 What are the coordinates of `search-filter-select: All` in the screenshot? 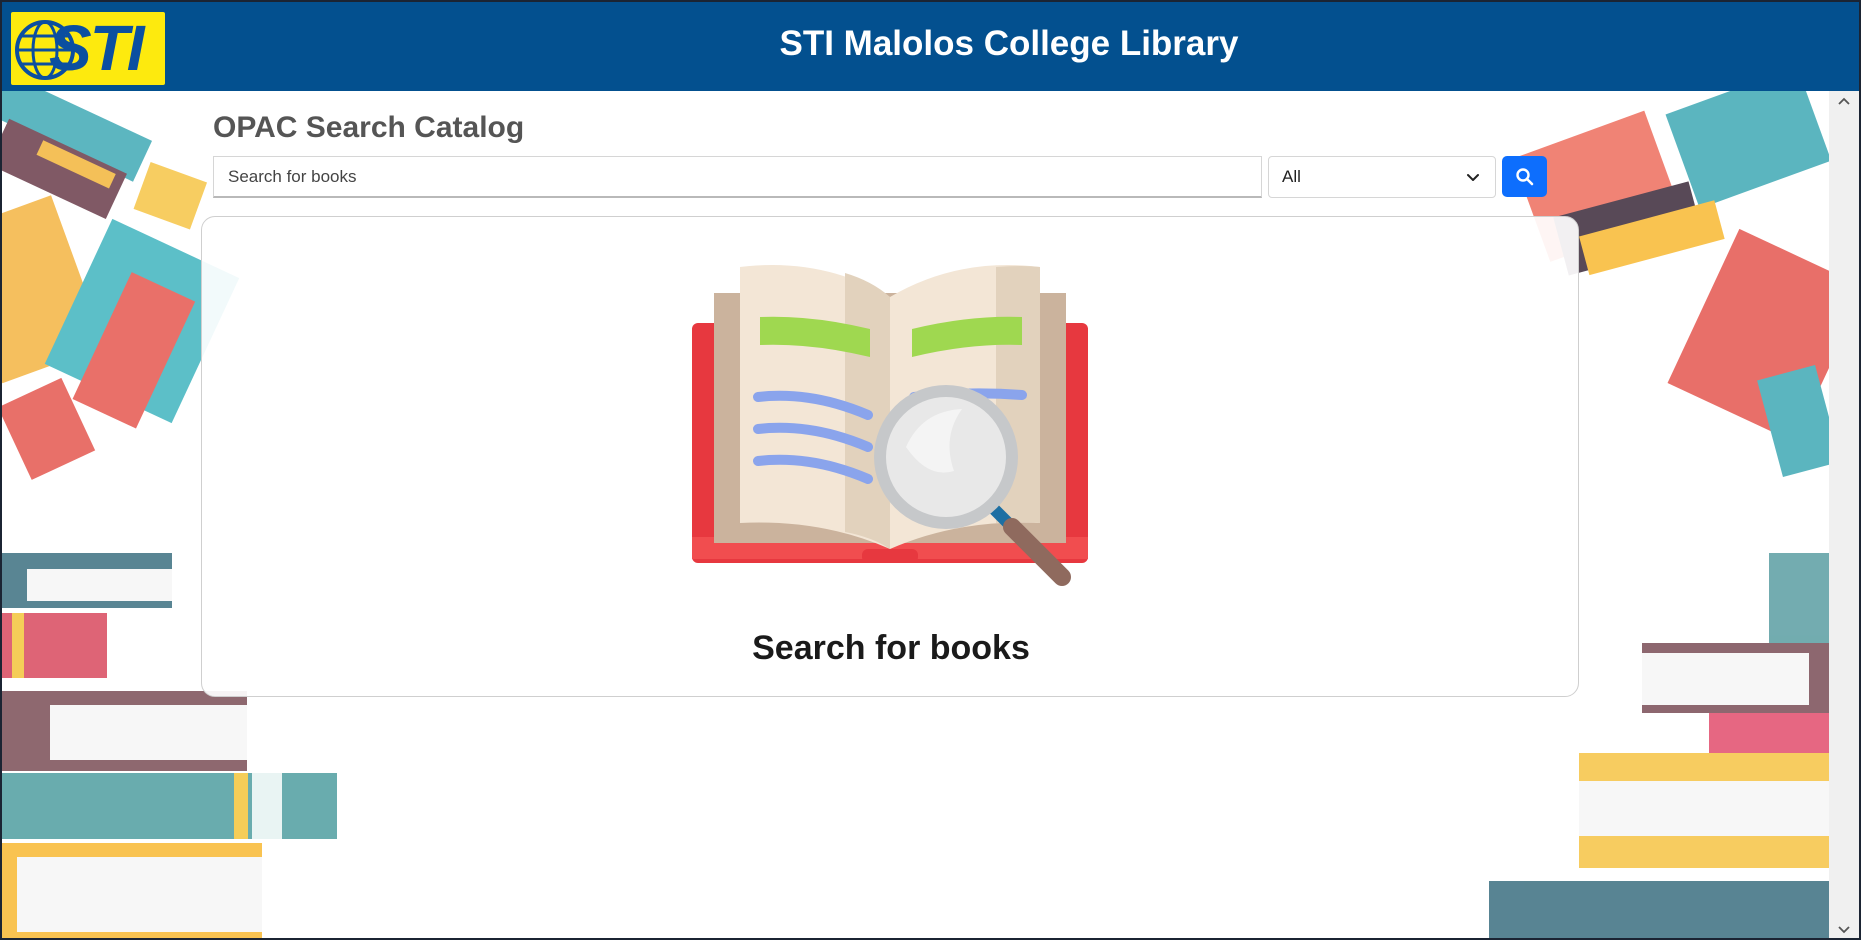 It's located at (1382, 177).